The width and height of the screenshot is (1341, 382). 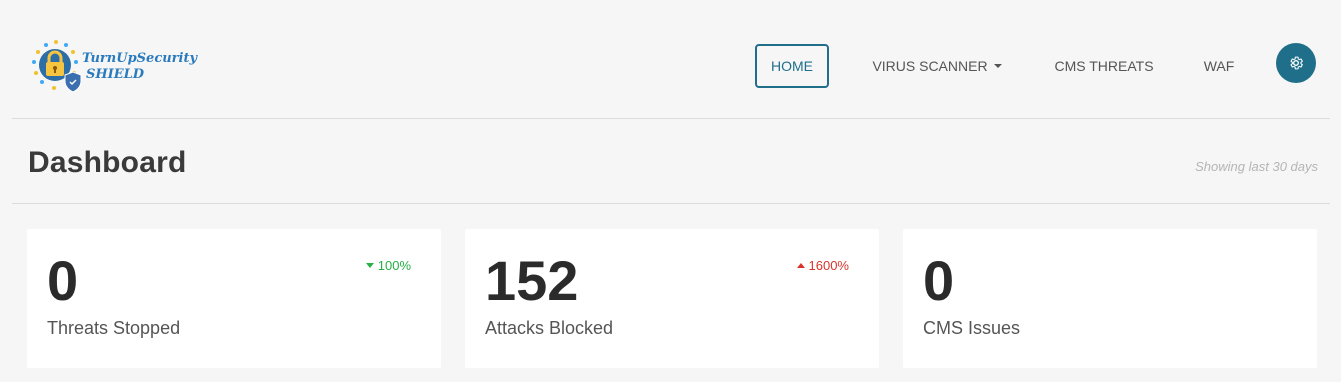 What do you see at coordinates (672, 298) in the screenshot?
I see `stat-card-attacks-blocked: 152 1600% Attacks Blocked` at bounding box center [672, 298].